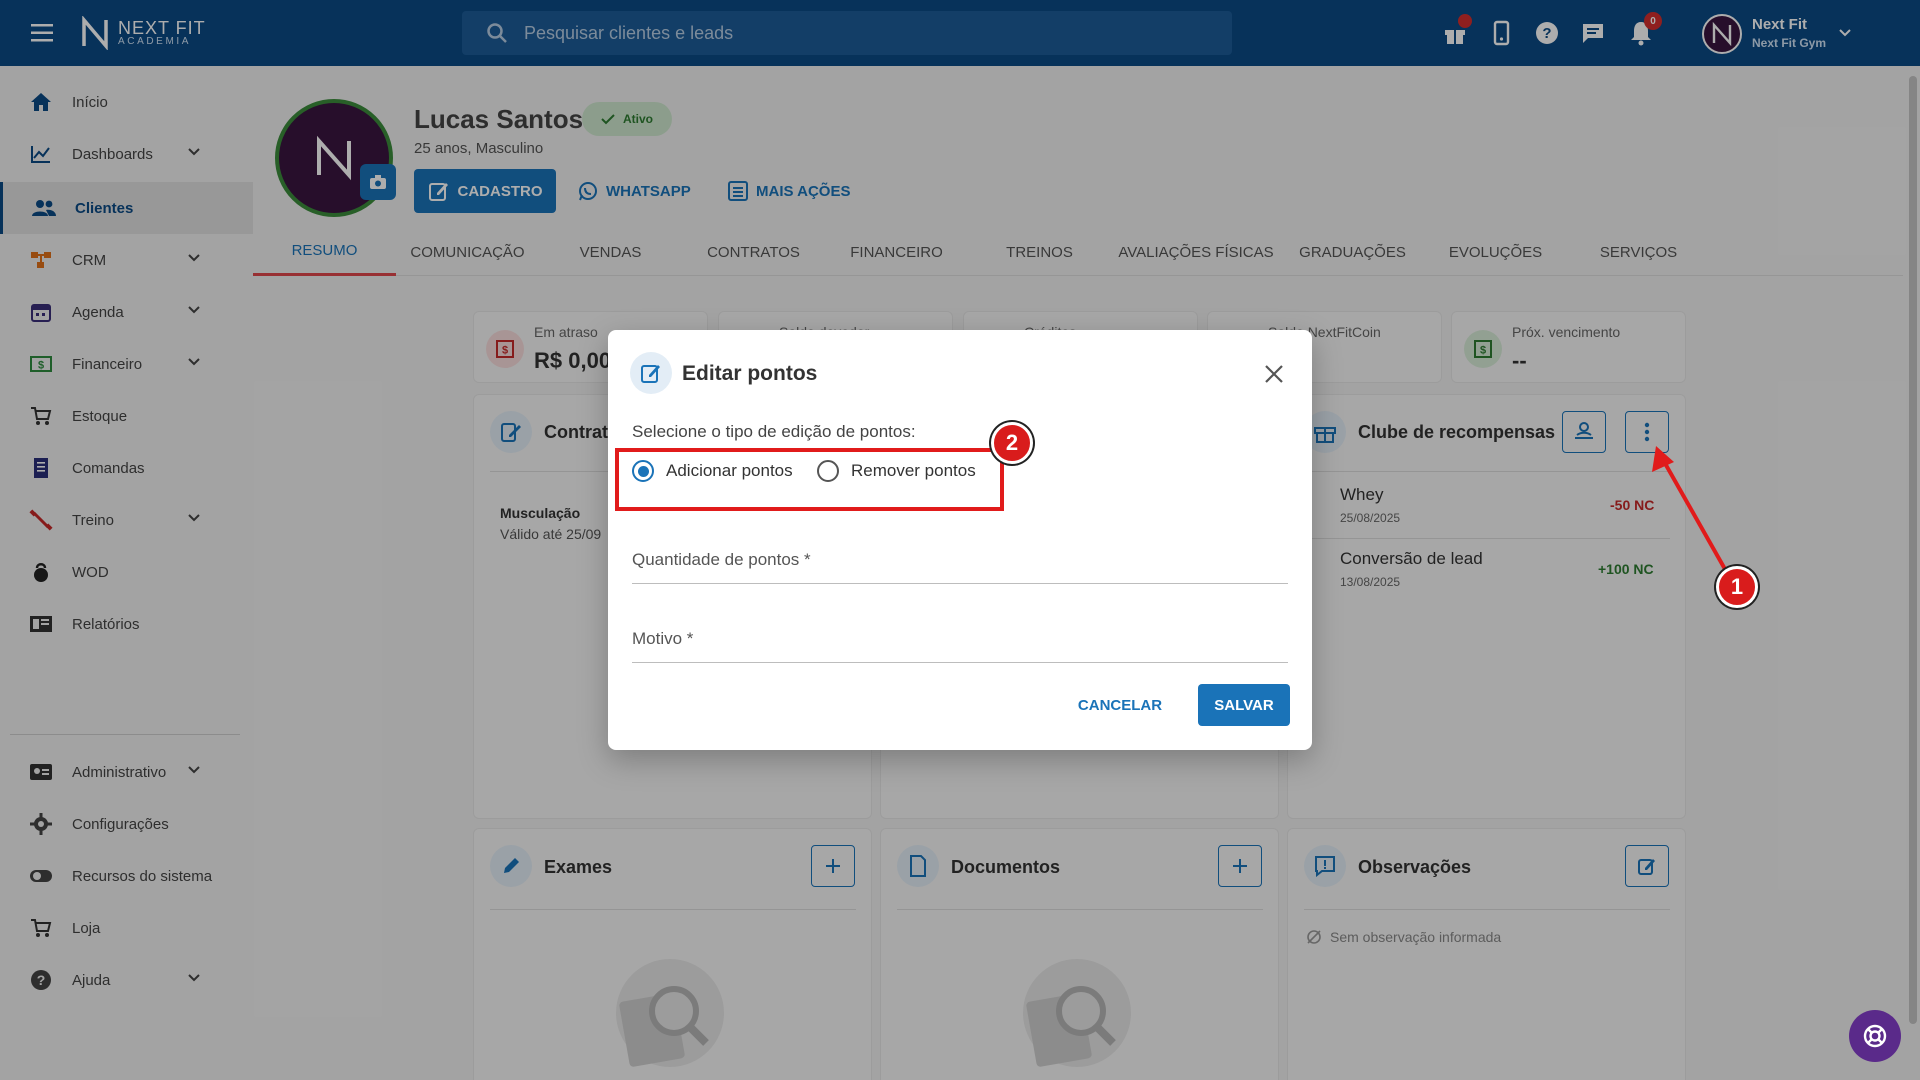 This screenshot has height=1080, width=1920. I want to click on annotation-marker-1: 1, so click(1737, 587).